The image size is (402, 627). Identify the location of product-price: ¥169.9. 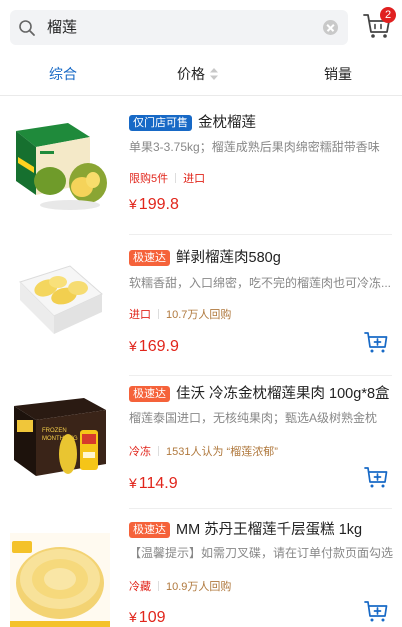
(154, 346).